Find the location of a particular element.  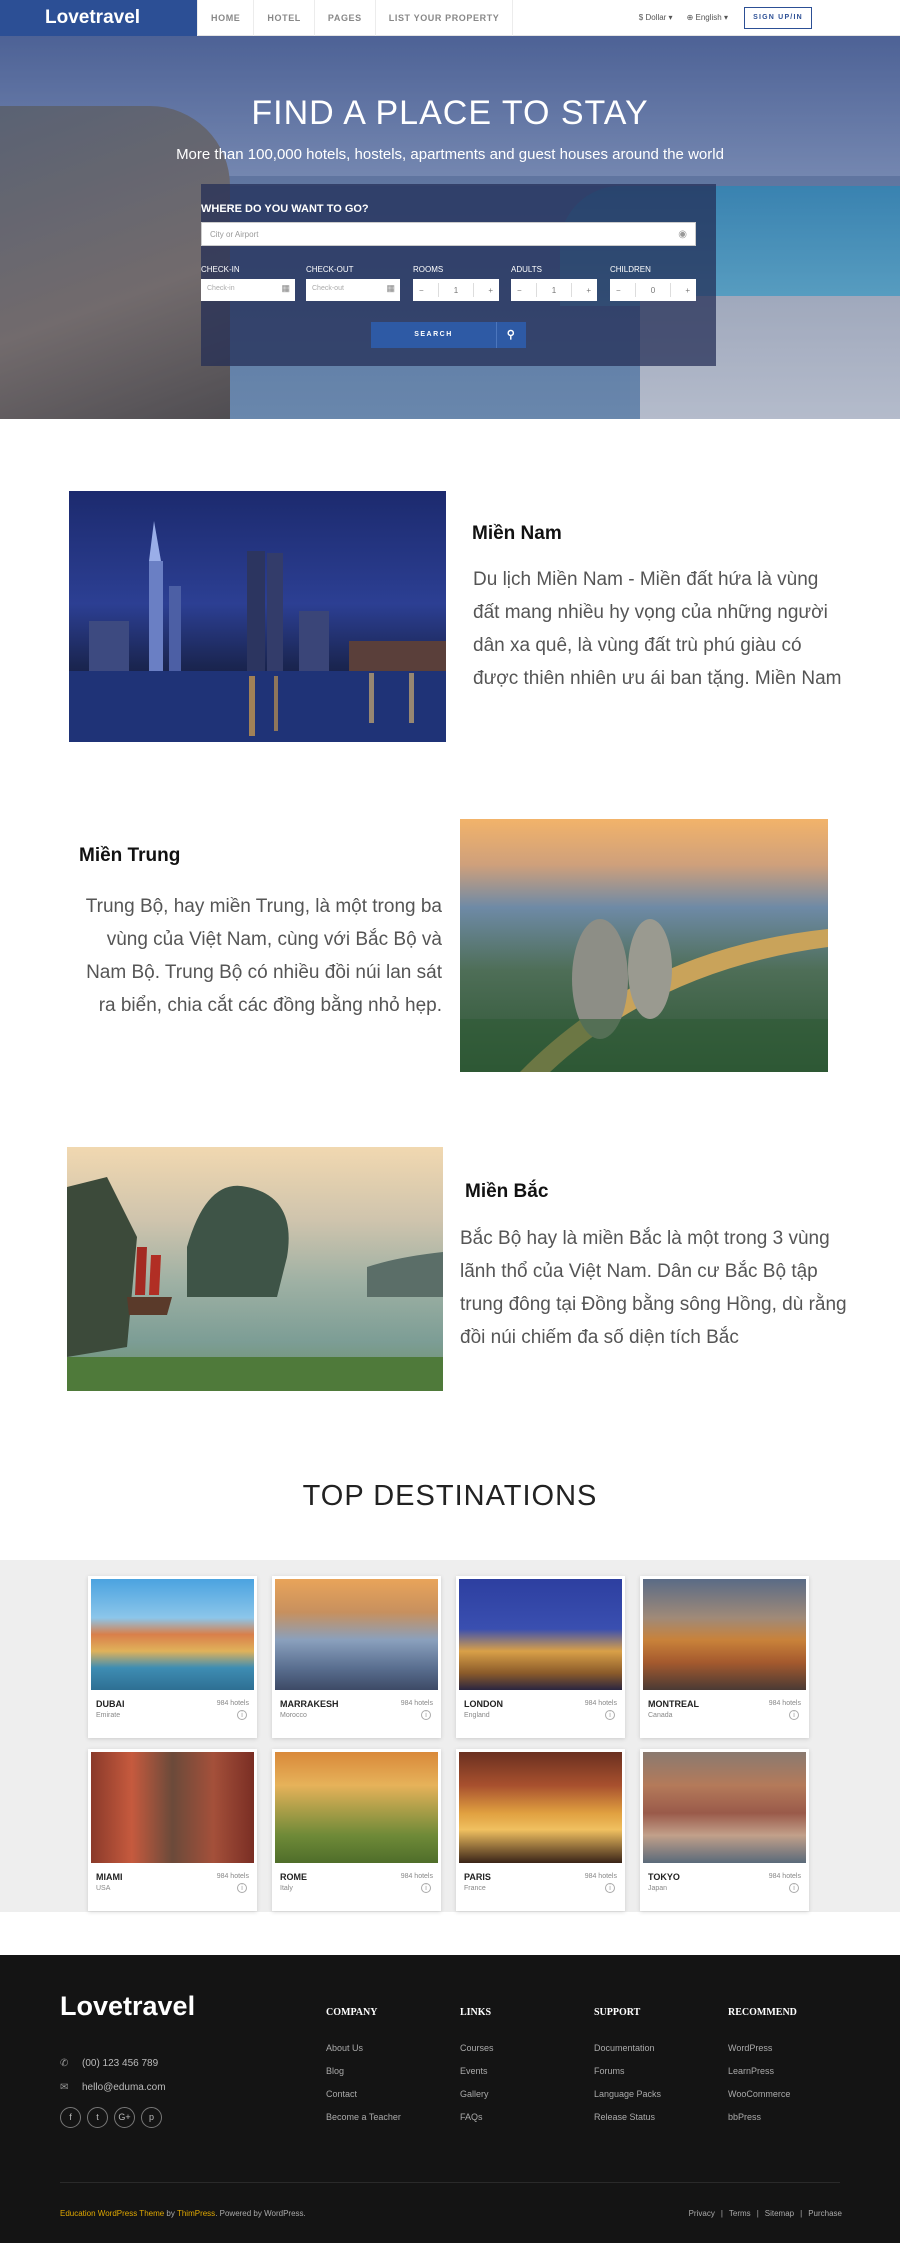

destination-placeholder: City or Airport is located at coordinates (234, 234).